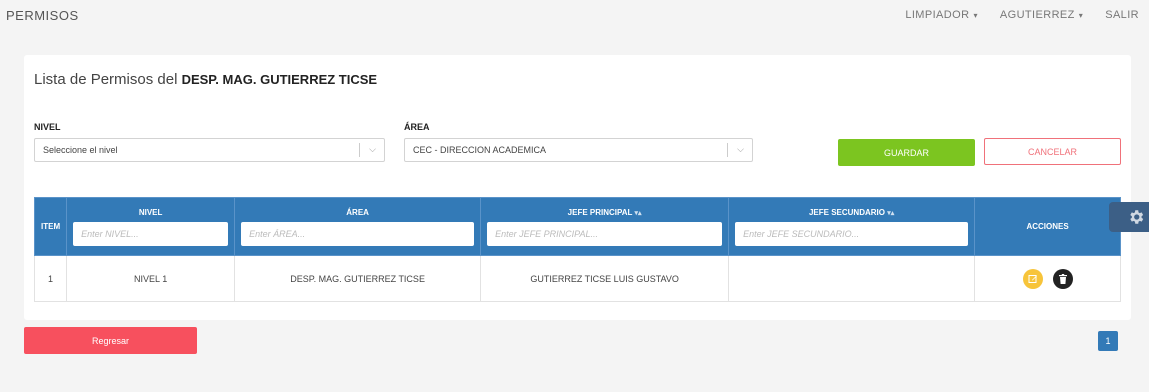  What do you see at coordinates (80, 150) in the screenshot?
I see `nivel-select-value: Seleccione el nivel` at bounding box center [80, 150].